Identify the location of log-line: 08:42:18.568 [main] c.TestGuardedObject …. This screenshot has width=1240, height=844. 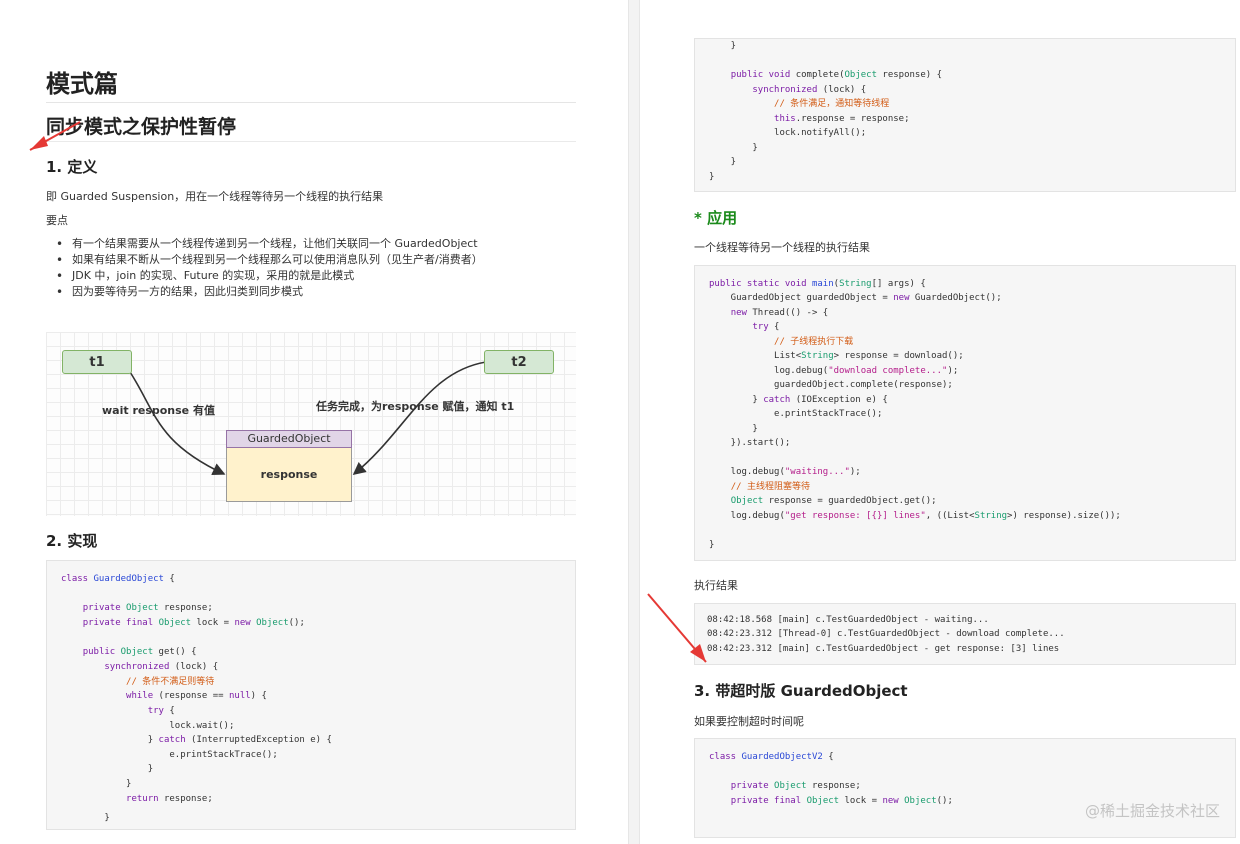
(848, 620).